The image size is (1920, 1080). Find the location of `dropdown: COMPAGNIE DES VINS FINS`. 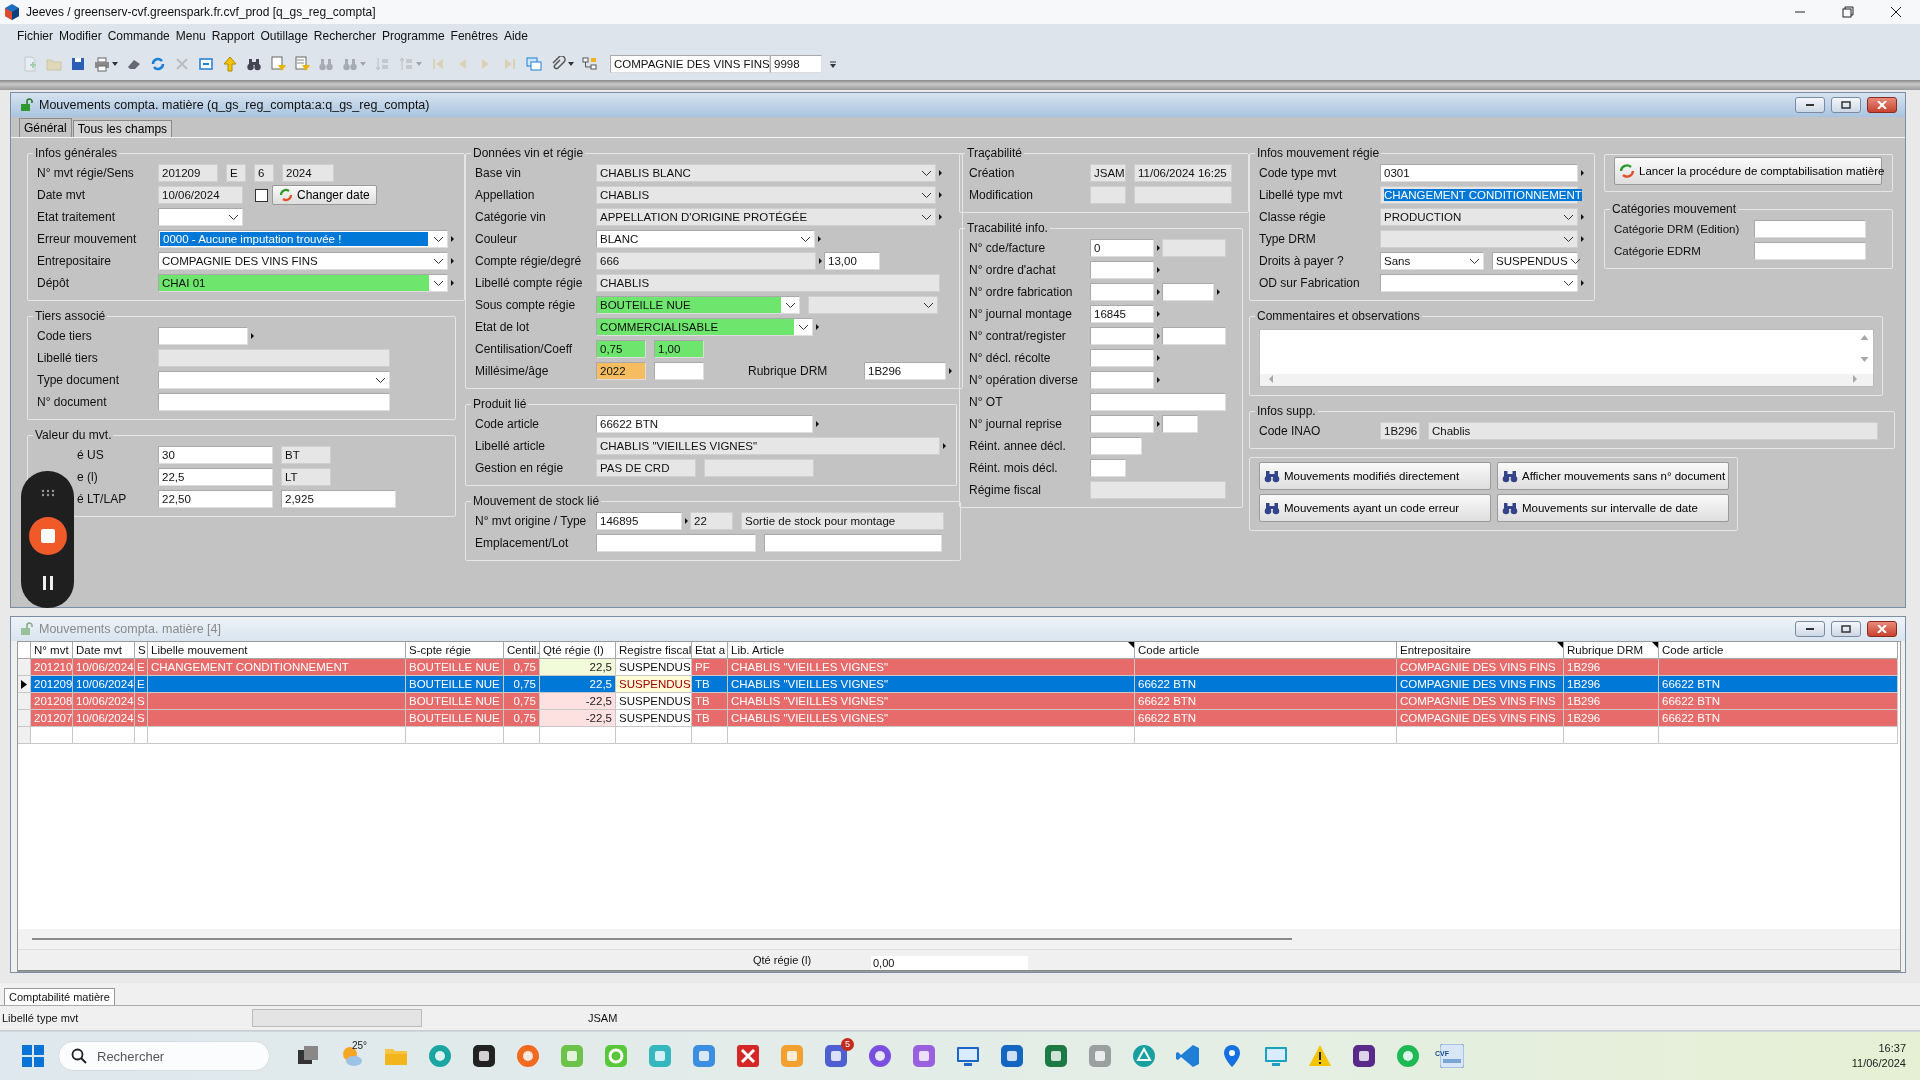

dropdown: COMPAGNIE DES VINS FINS is located at coordinates (303, 261).